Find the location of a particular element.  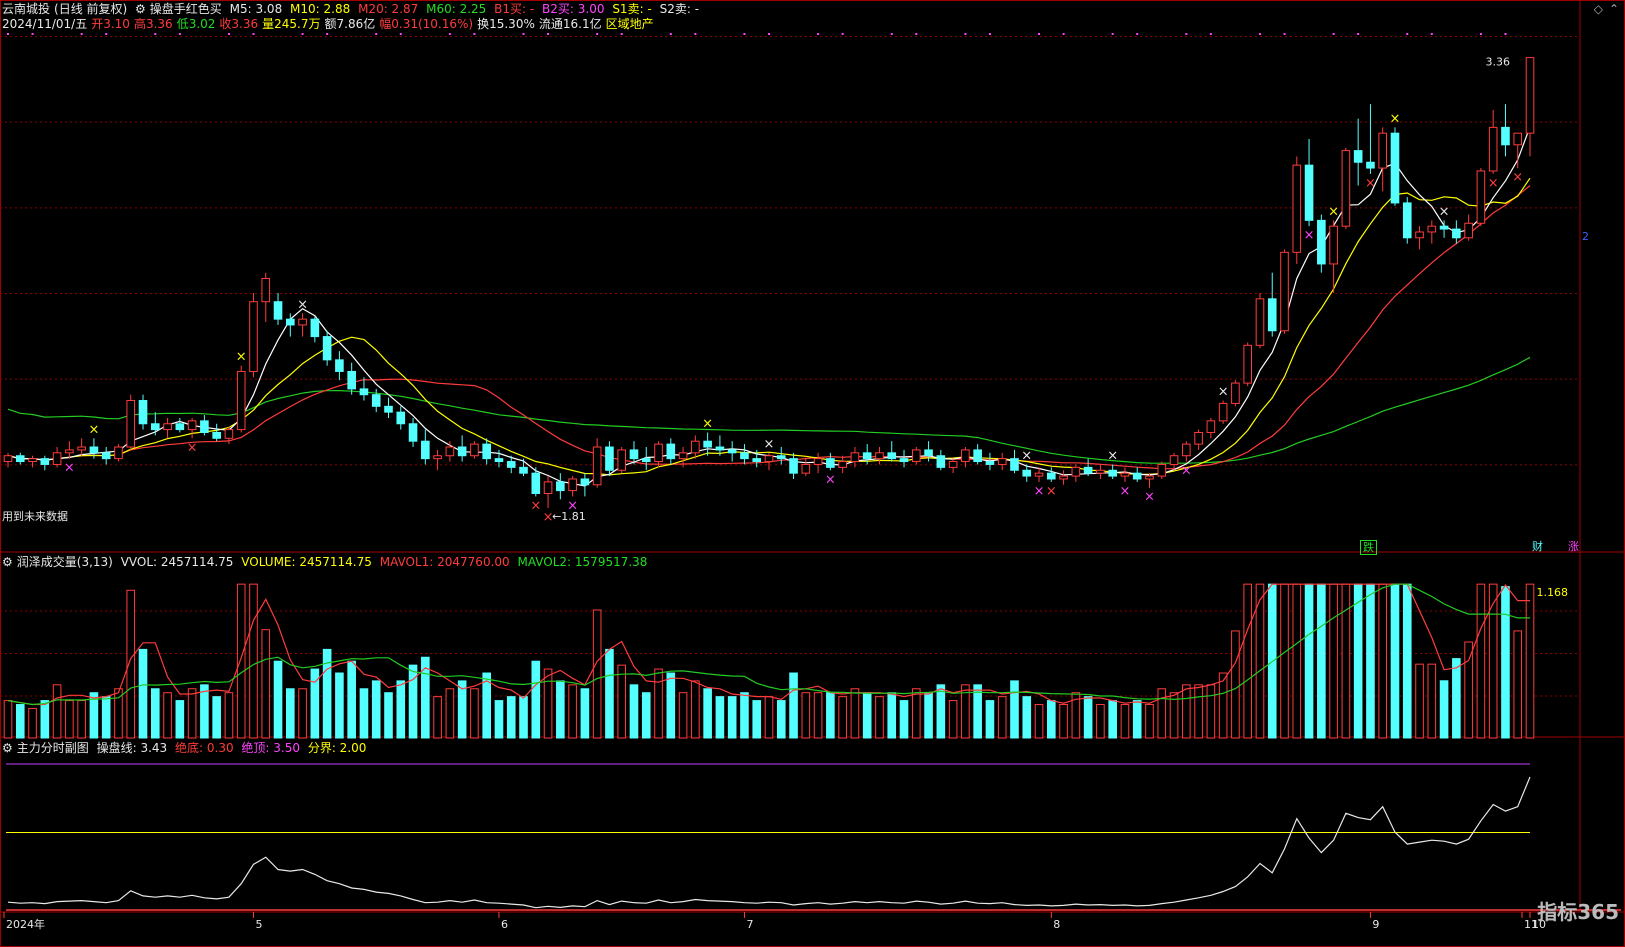

sub-title: 主力分时副图 is located at coordinates (53, 748).